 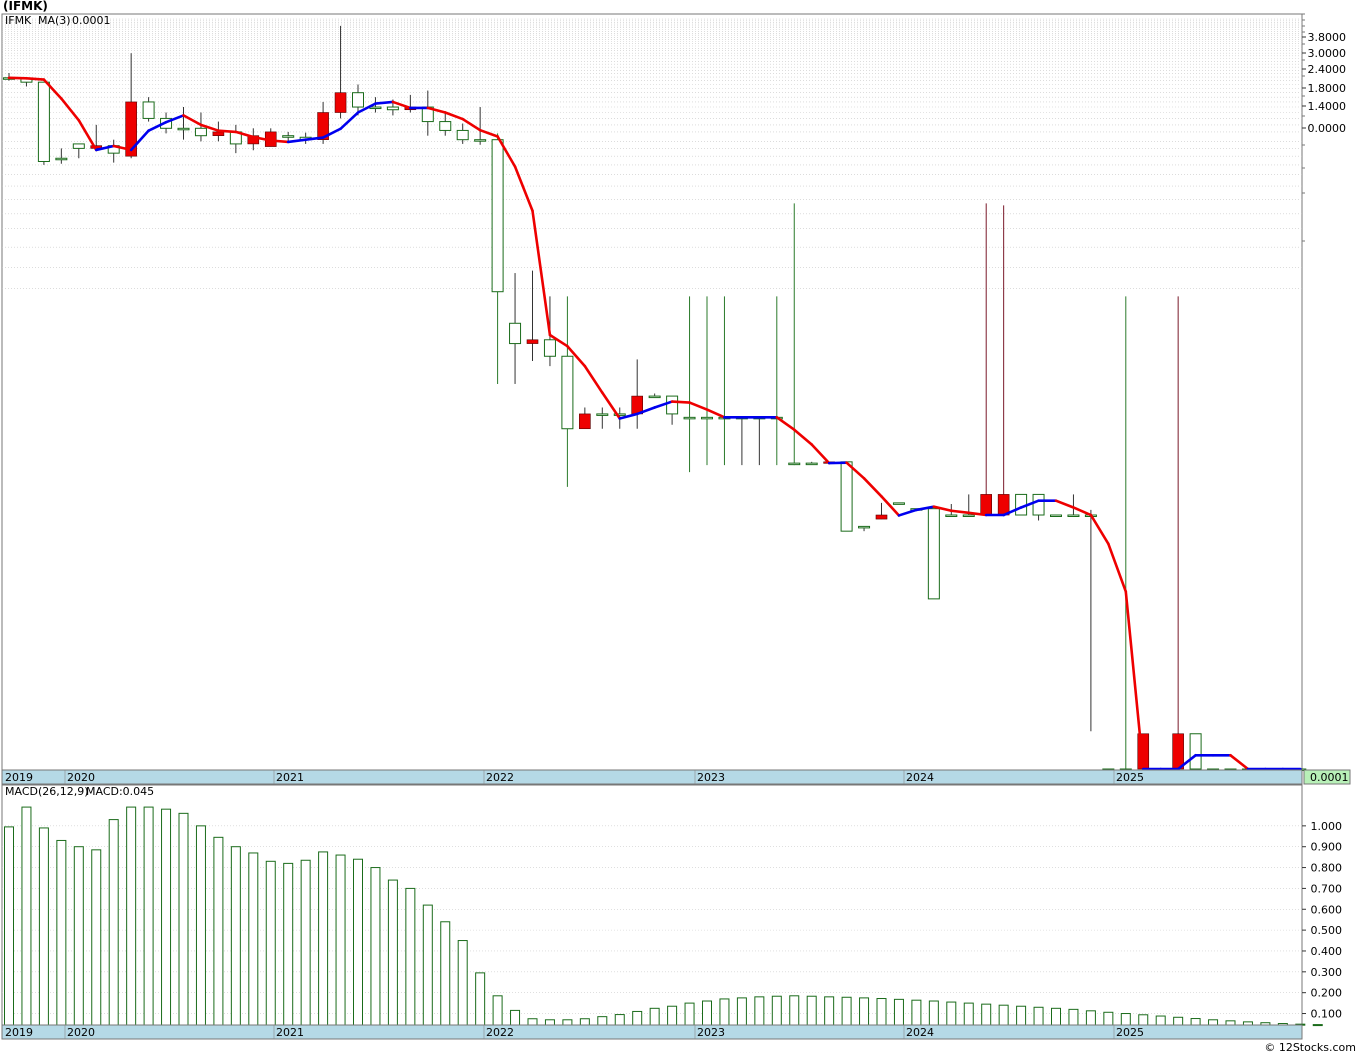 I want to click on price-y-tick-label: 1.4000, so click(x=1327, y=106).